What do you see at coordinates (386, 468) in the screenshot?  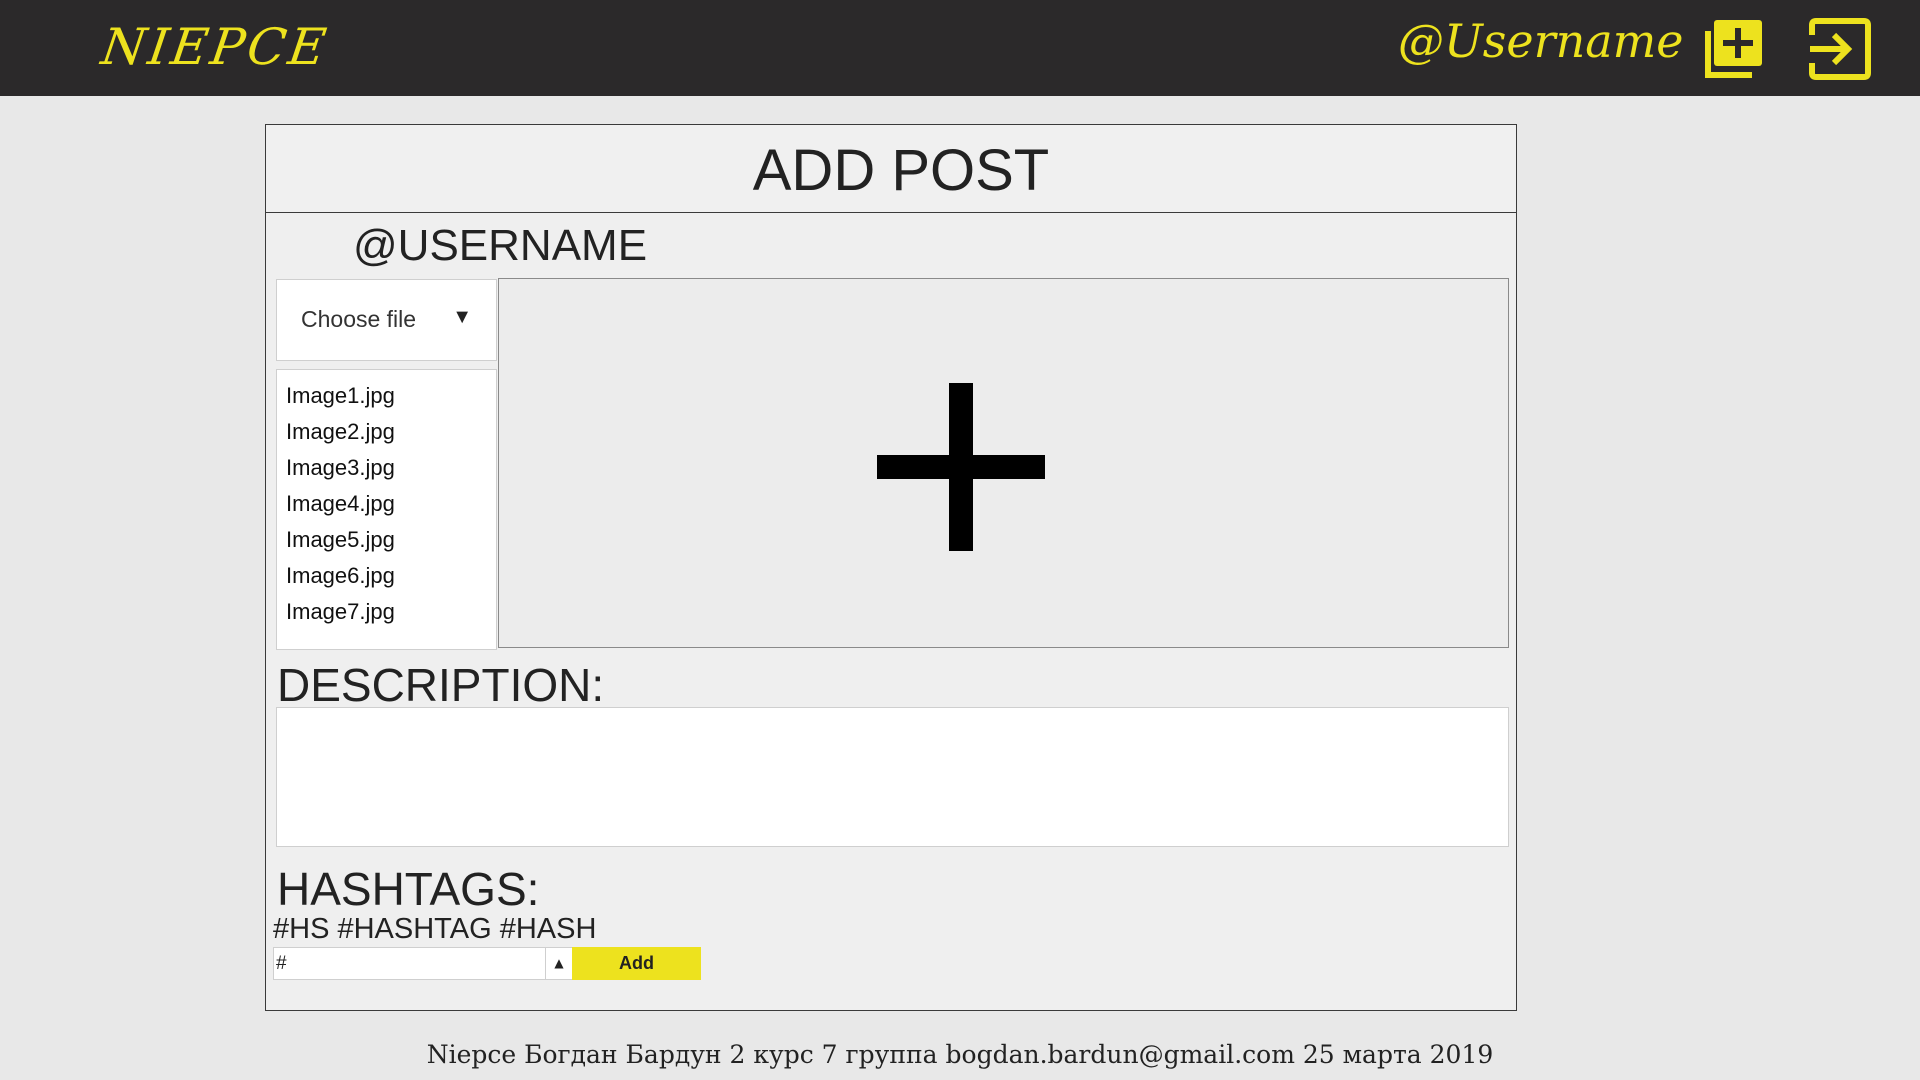 I see `file-item: Image3.jpg` at bounding box center [386, 468].